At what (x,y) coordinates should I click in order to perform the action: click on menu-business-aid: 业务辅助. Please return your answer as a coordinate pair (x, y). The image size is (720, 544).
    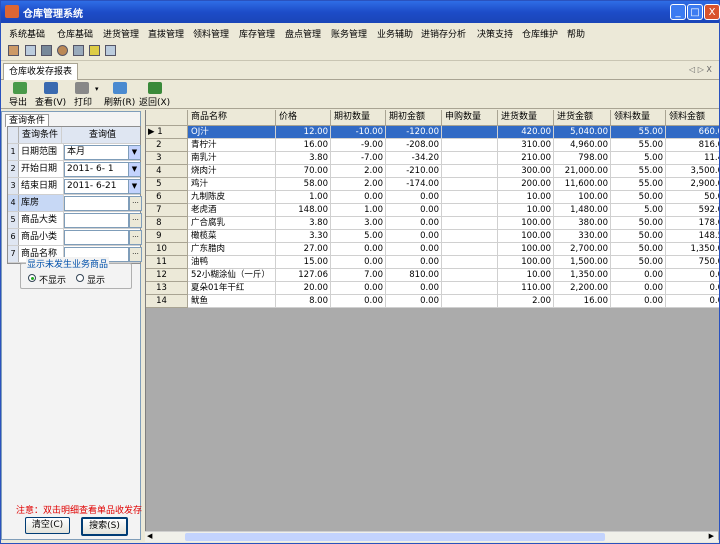
    Looking at the image, I should click on (395, 33).